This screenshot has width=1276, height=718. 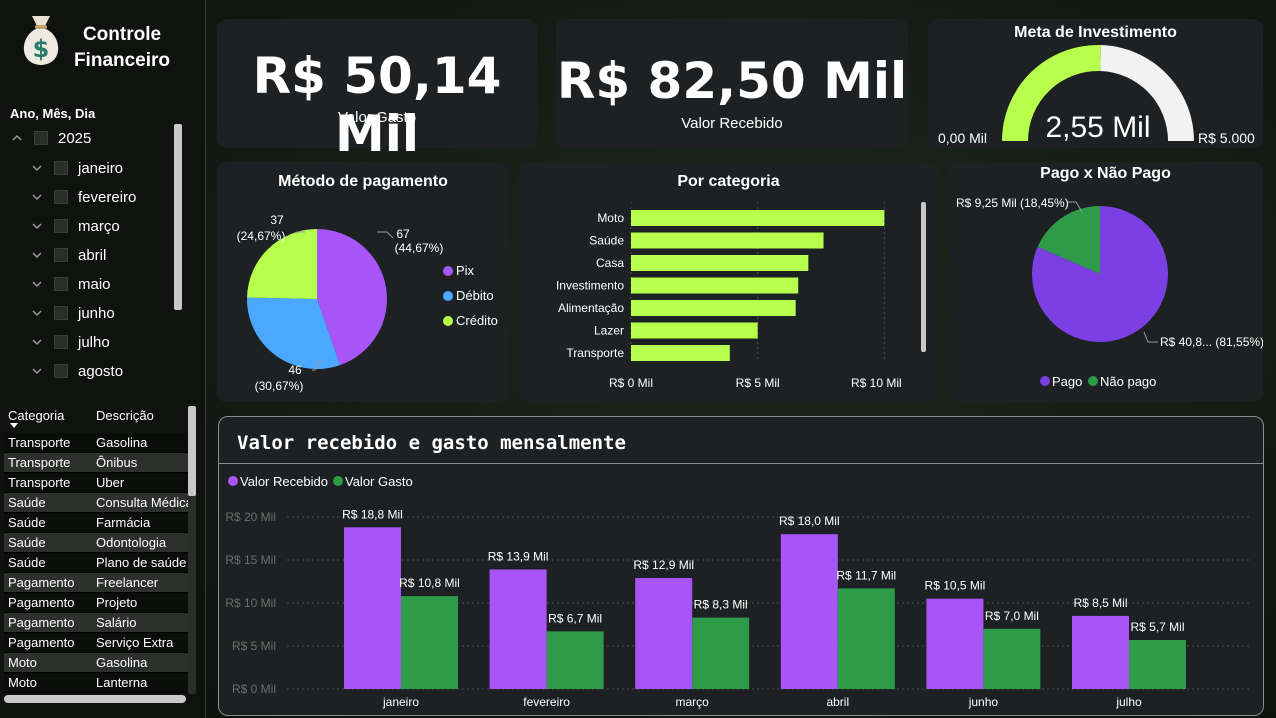 What do you see at coordinates (96, 503) in the screenshot?
I see `table-row: Saúde Consulta Médica` at bounding box center [96, 503].